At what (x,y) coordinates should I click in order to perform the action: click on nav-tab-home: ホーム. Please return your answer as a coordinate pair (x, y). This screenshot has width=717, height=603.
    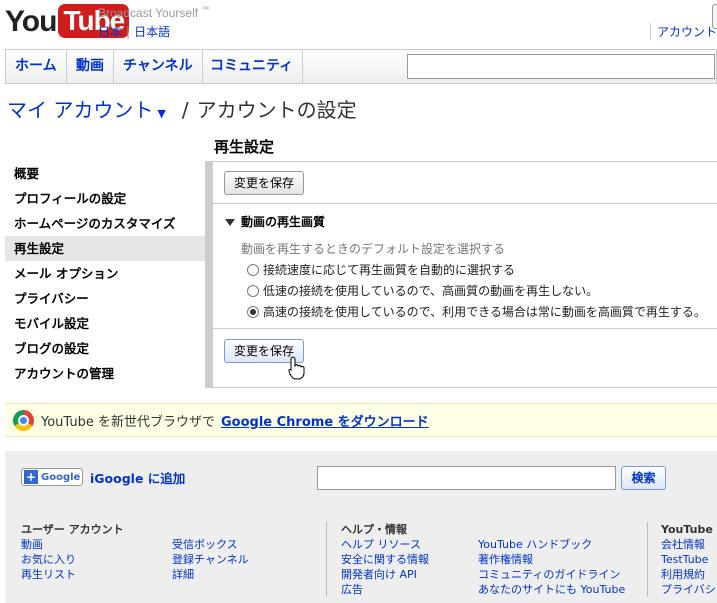
    Looking at the image, I should click on (36, 66).